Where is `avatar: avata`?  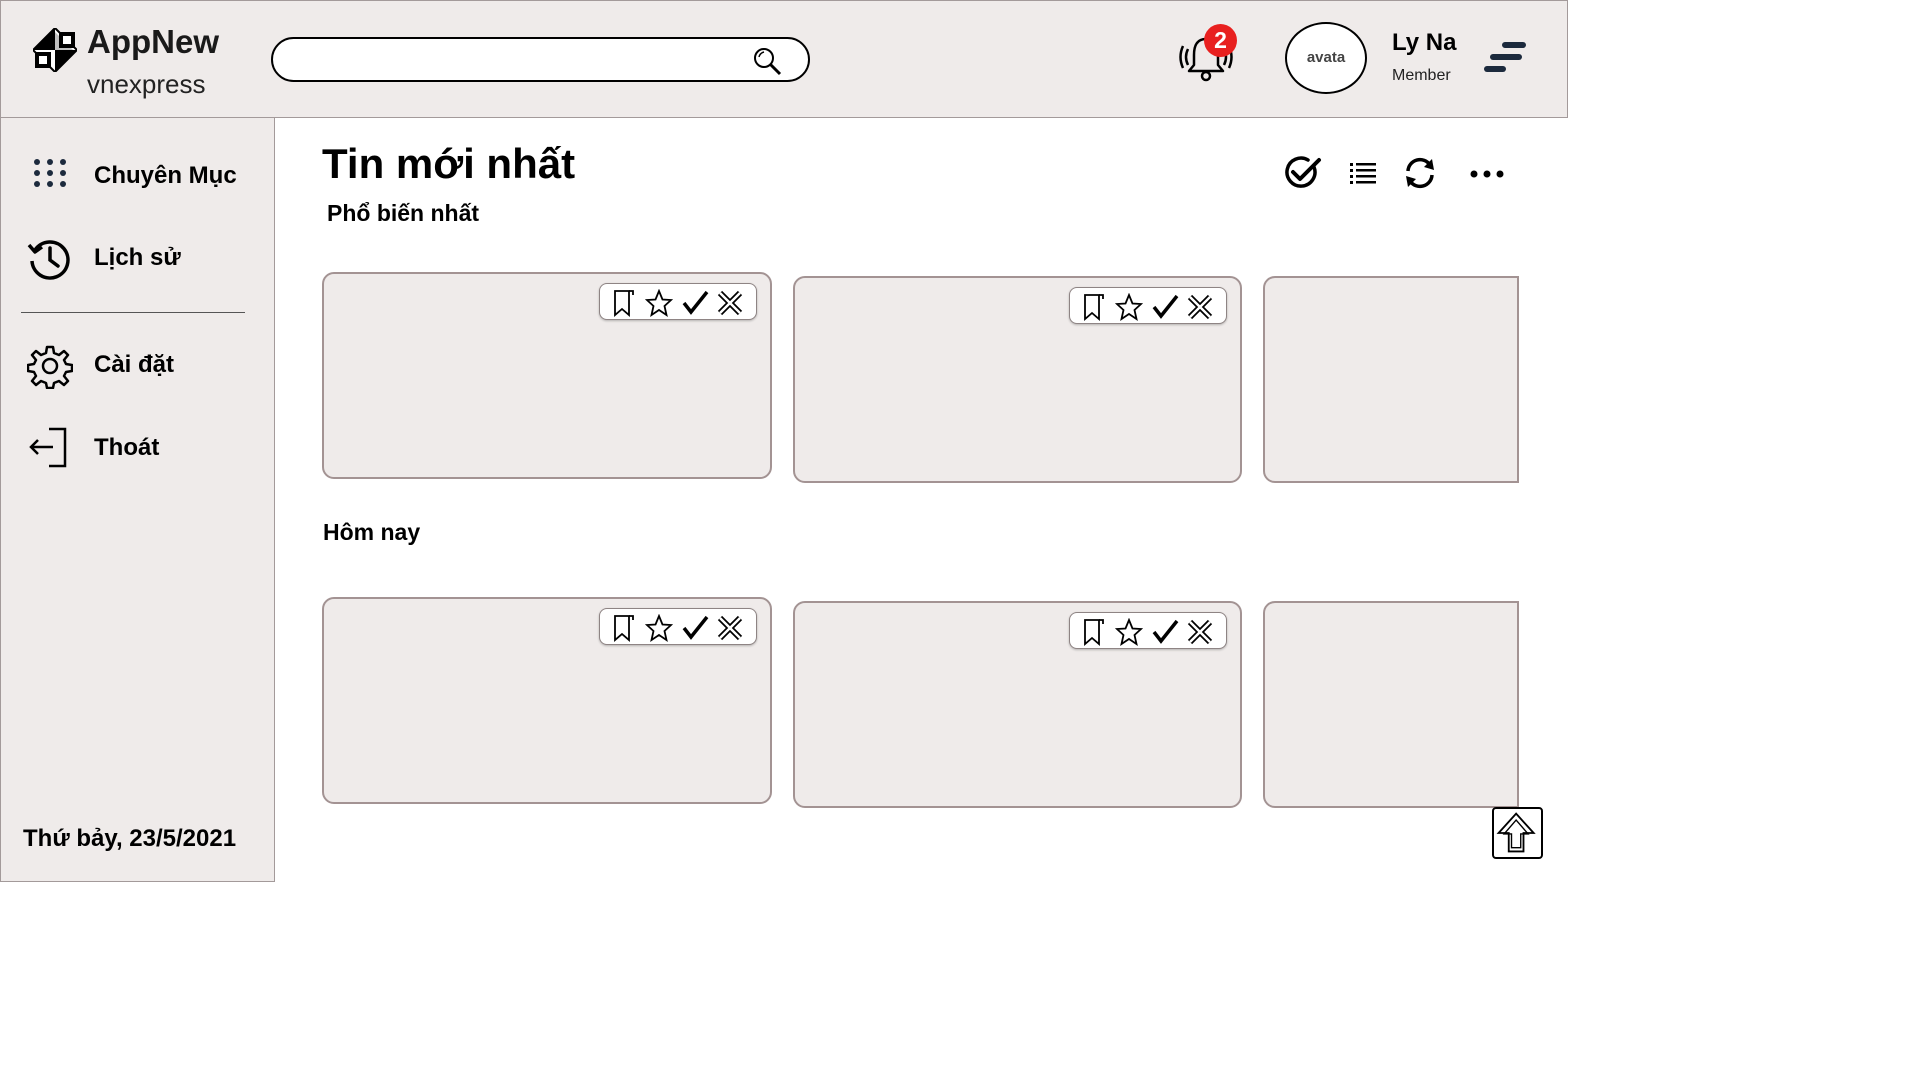
avatar: avata is located at coordinates (1326, 58).